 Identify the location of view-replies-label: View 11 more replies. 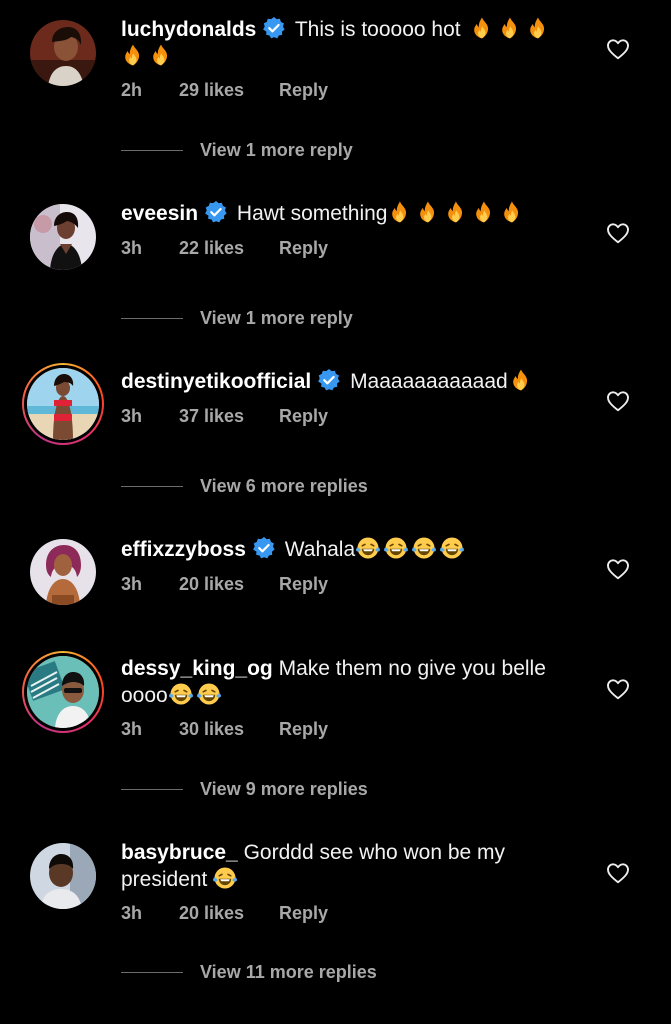
(288, 972).